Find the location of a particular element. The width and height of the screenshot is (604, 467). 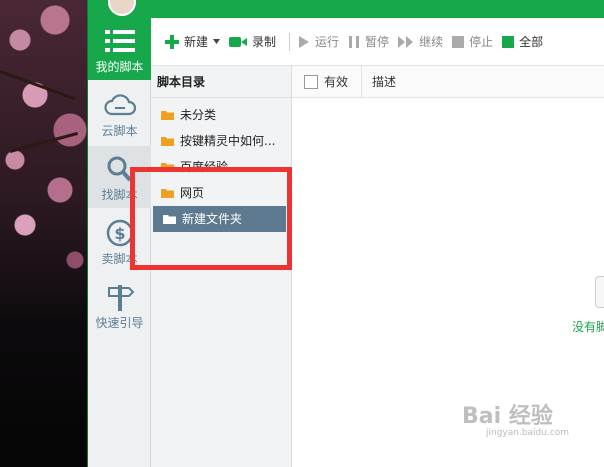

record-label: 录制 is located at coordinates (264, 42).